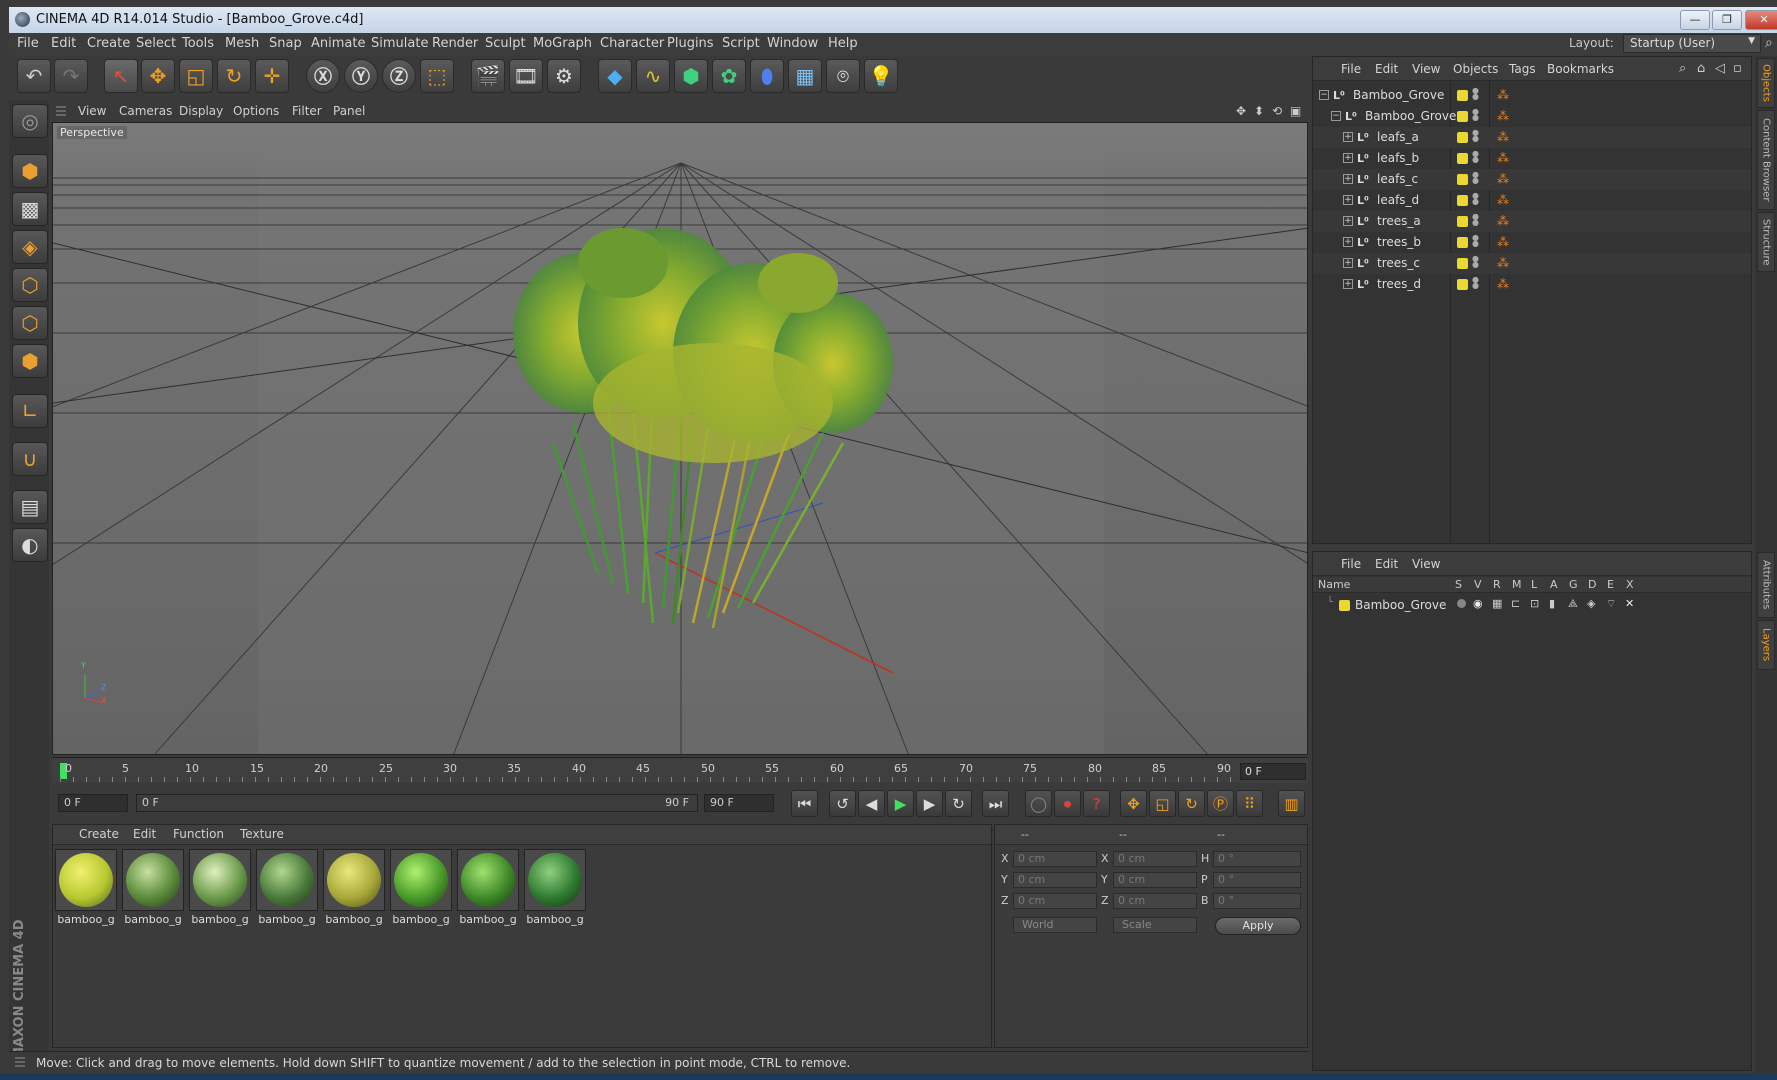 The height and width of the screenshot is (1080, 1777). What do you see at coordinates (488, 76) in the screenshot?
I see `render-view-icon: 🎬` at bounding box center [488, 76].